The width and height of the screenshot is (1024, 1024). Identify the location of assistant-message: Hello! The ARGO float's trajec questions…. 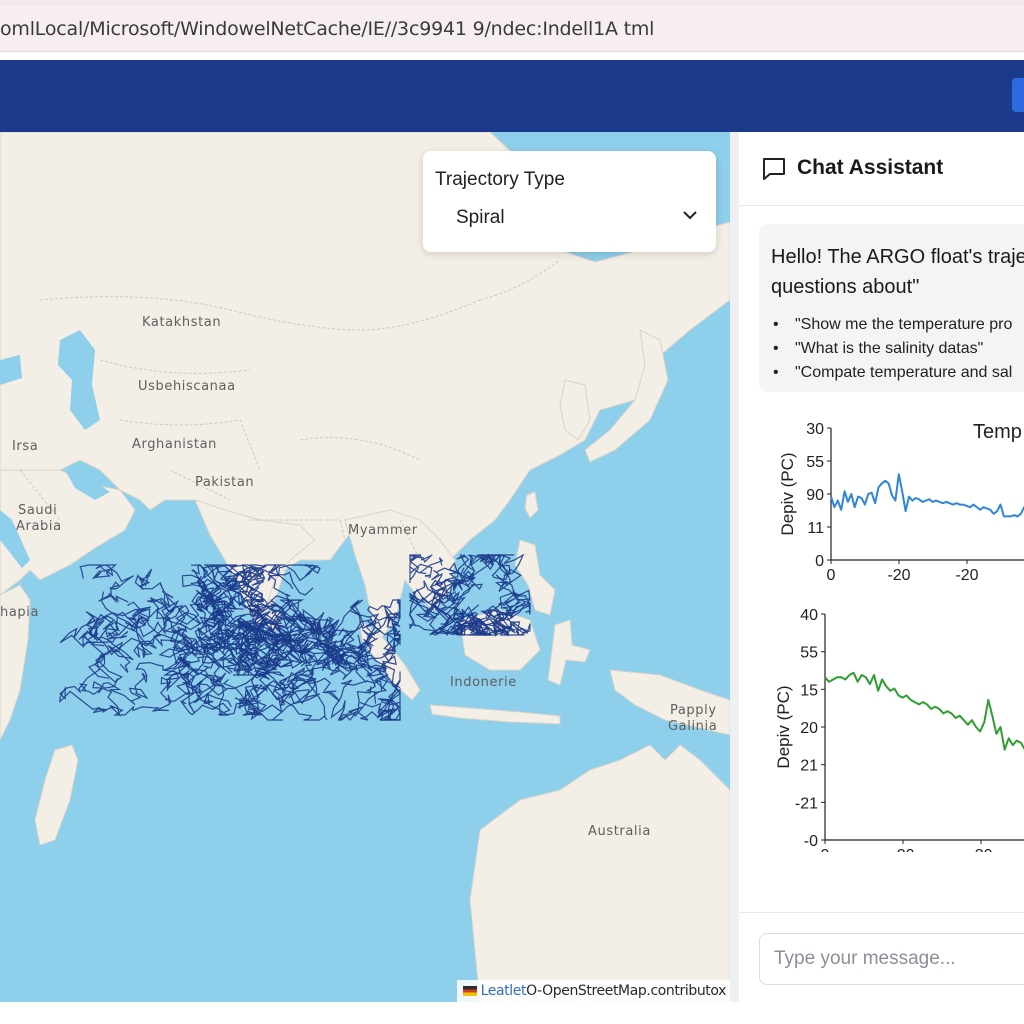
(891, 308).